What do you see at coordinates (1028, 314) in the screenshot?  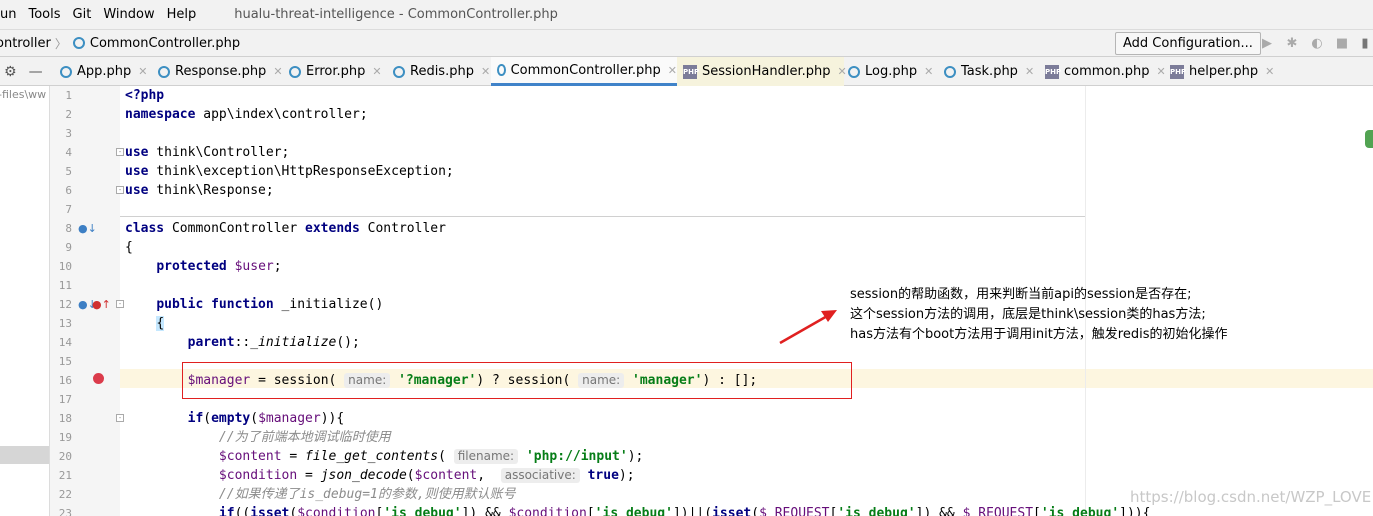 I see `annotation-line: 这个session方法的调用，底层是think\session类的has方法;` at bounding box center [1028, 314].